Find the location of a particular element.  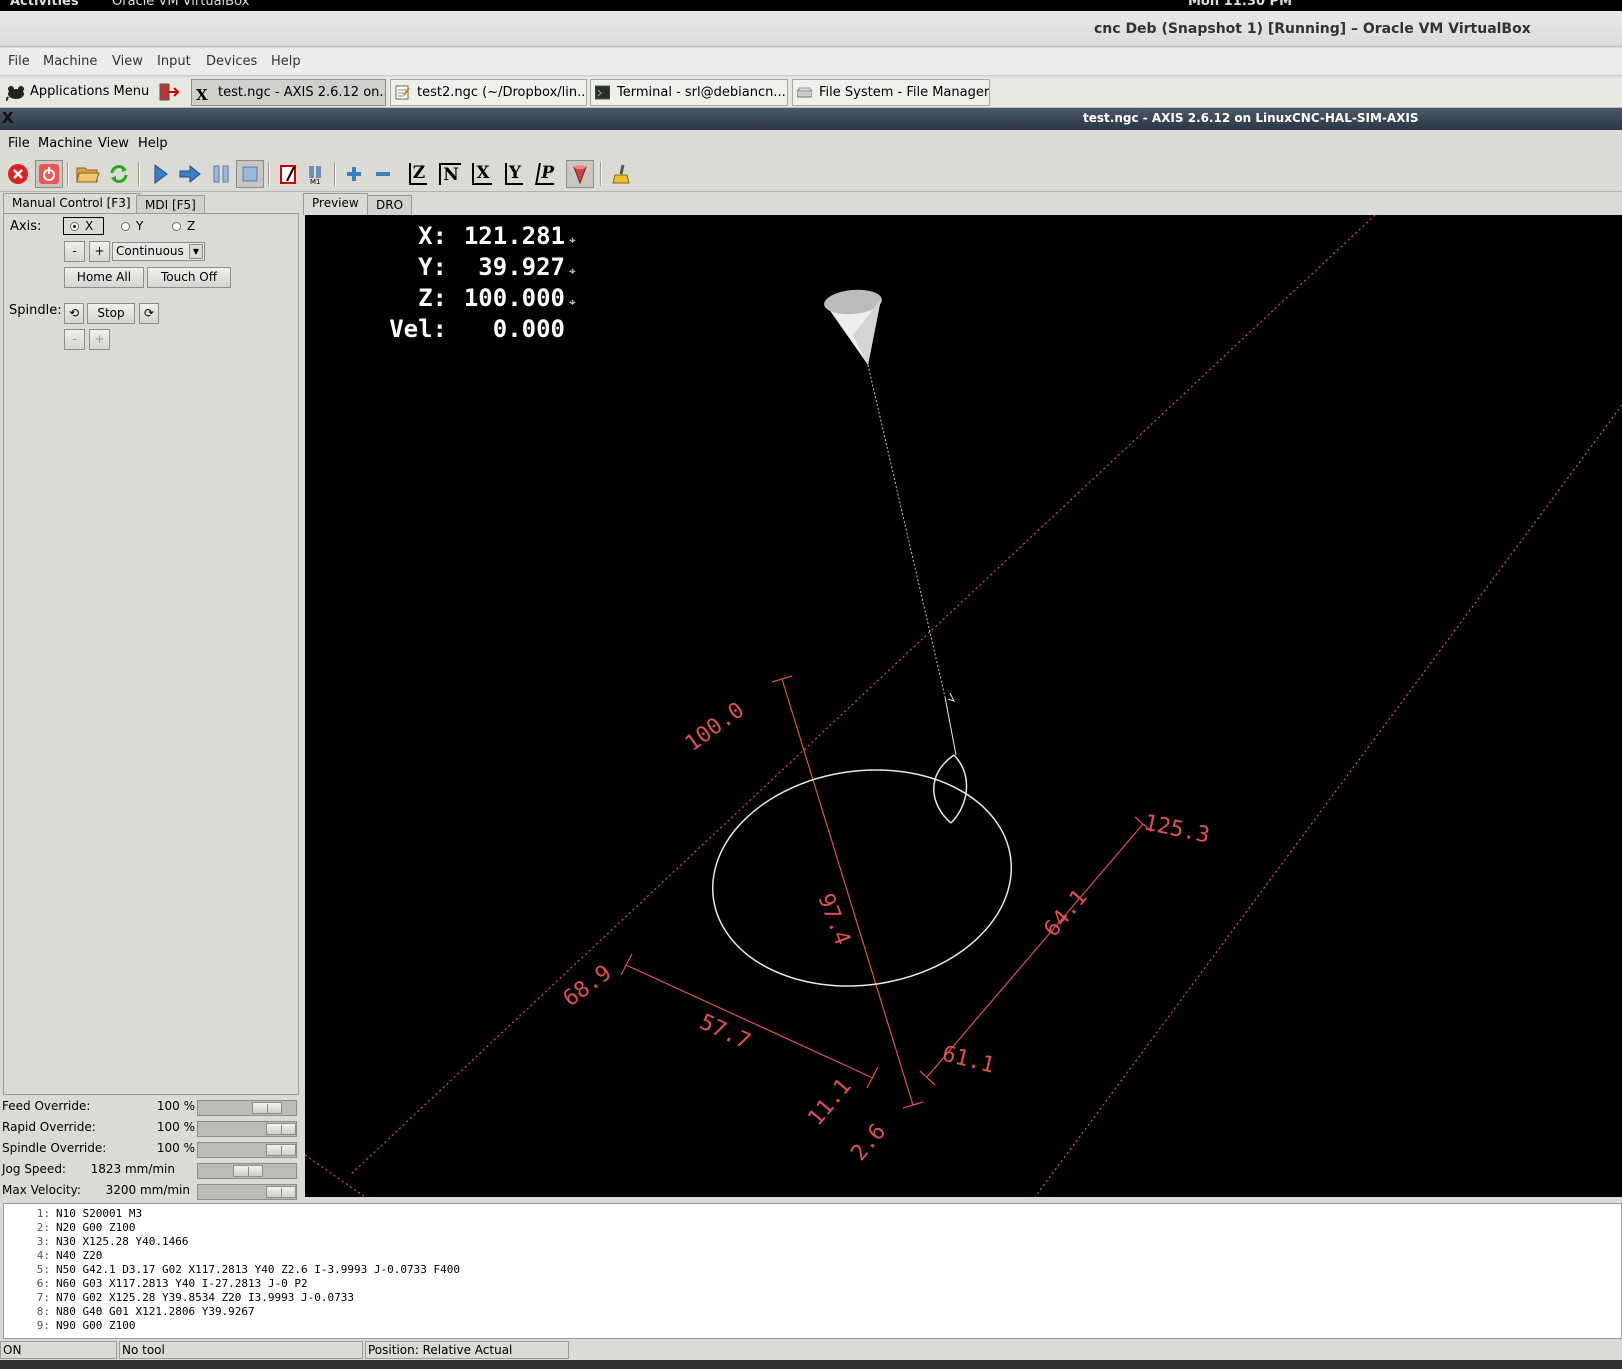

stop-icon is located at coordinates (250, 174).